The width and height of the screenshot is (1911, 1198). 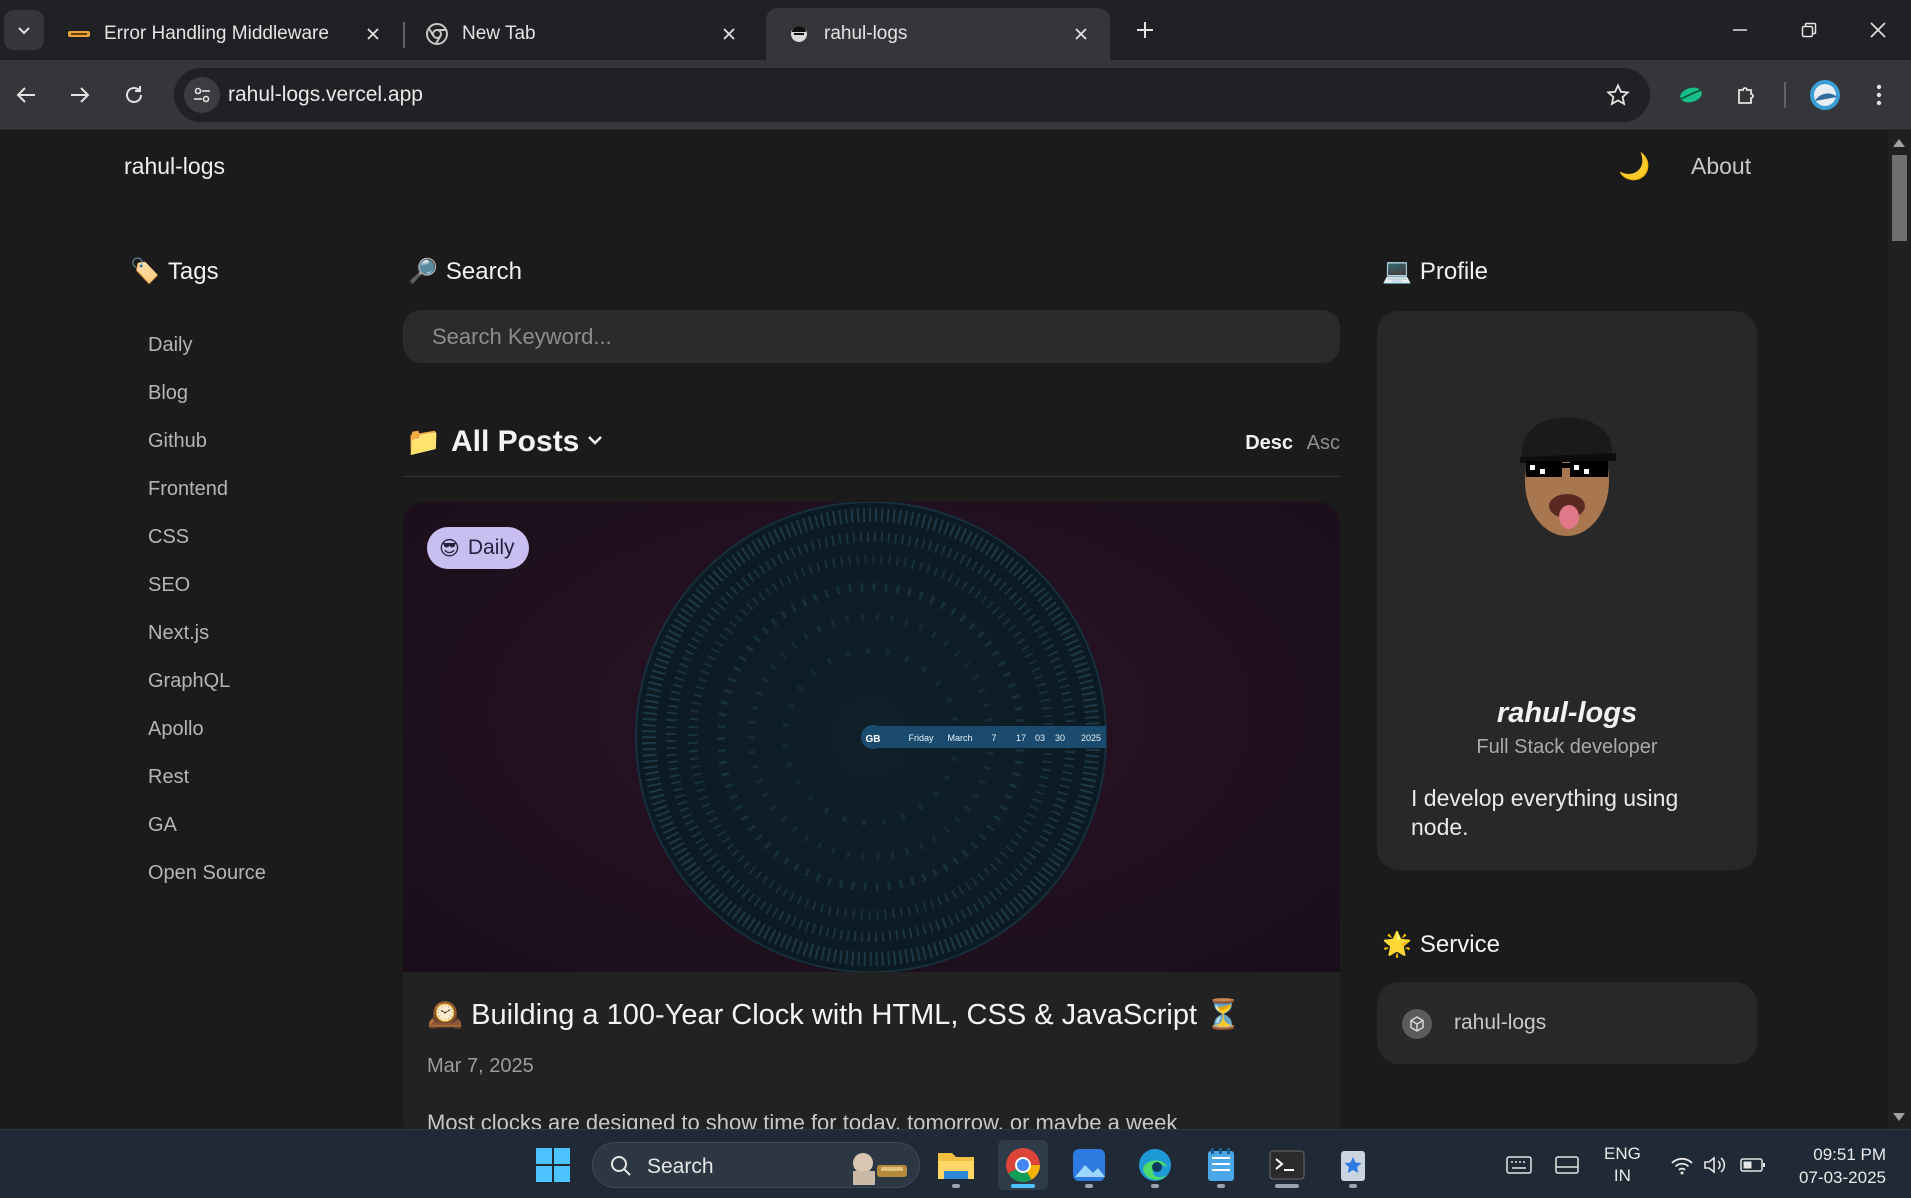 What do you see at coordinates (207, 825) in the screenshot?
I see `tag-item: GA` at bounding box center [207, 825].